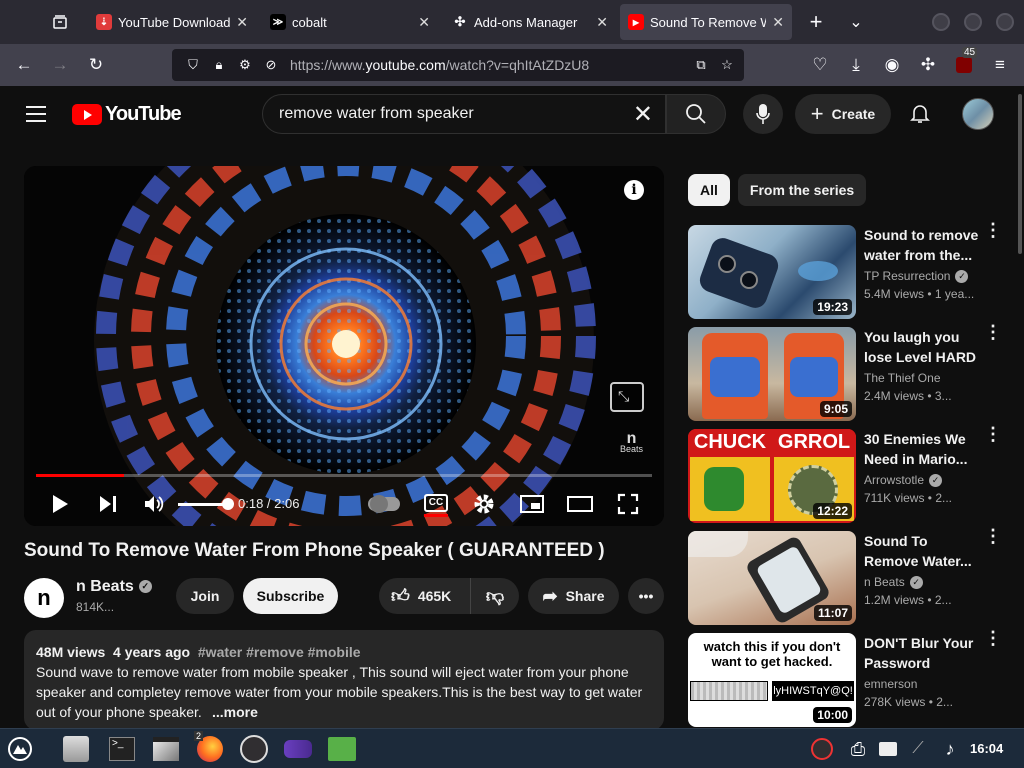 The height and width of the screenshot is (768, 1024). I want to click on obs-tray-icon, so click(822, 749).